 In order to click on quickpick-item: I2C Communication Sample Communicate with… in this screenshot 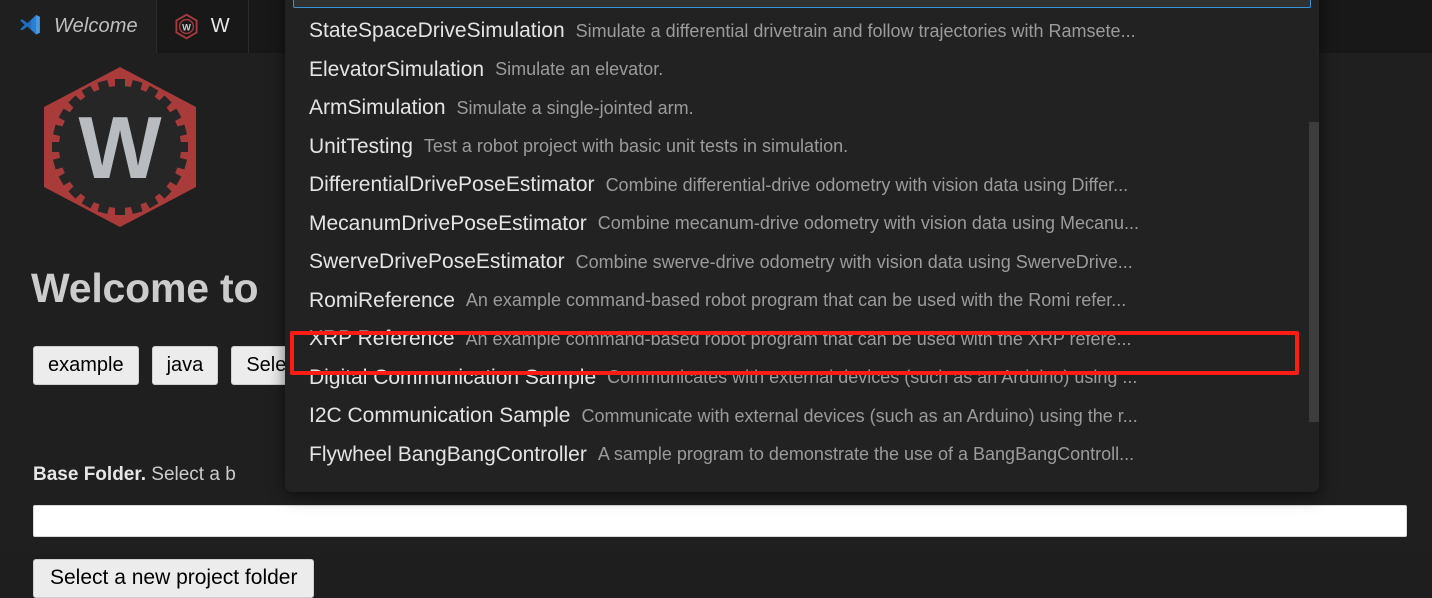, I will do `click(802, 416)`.